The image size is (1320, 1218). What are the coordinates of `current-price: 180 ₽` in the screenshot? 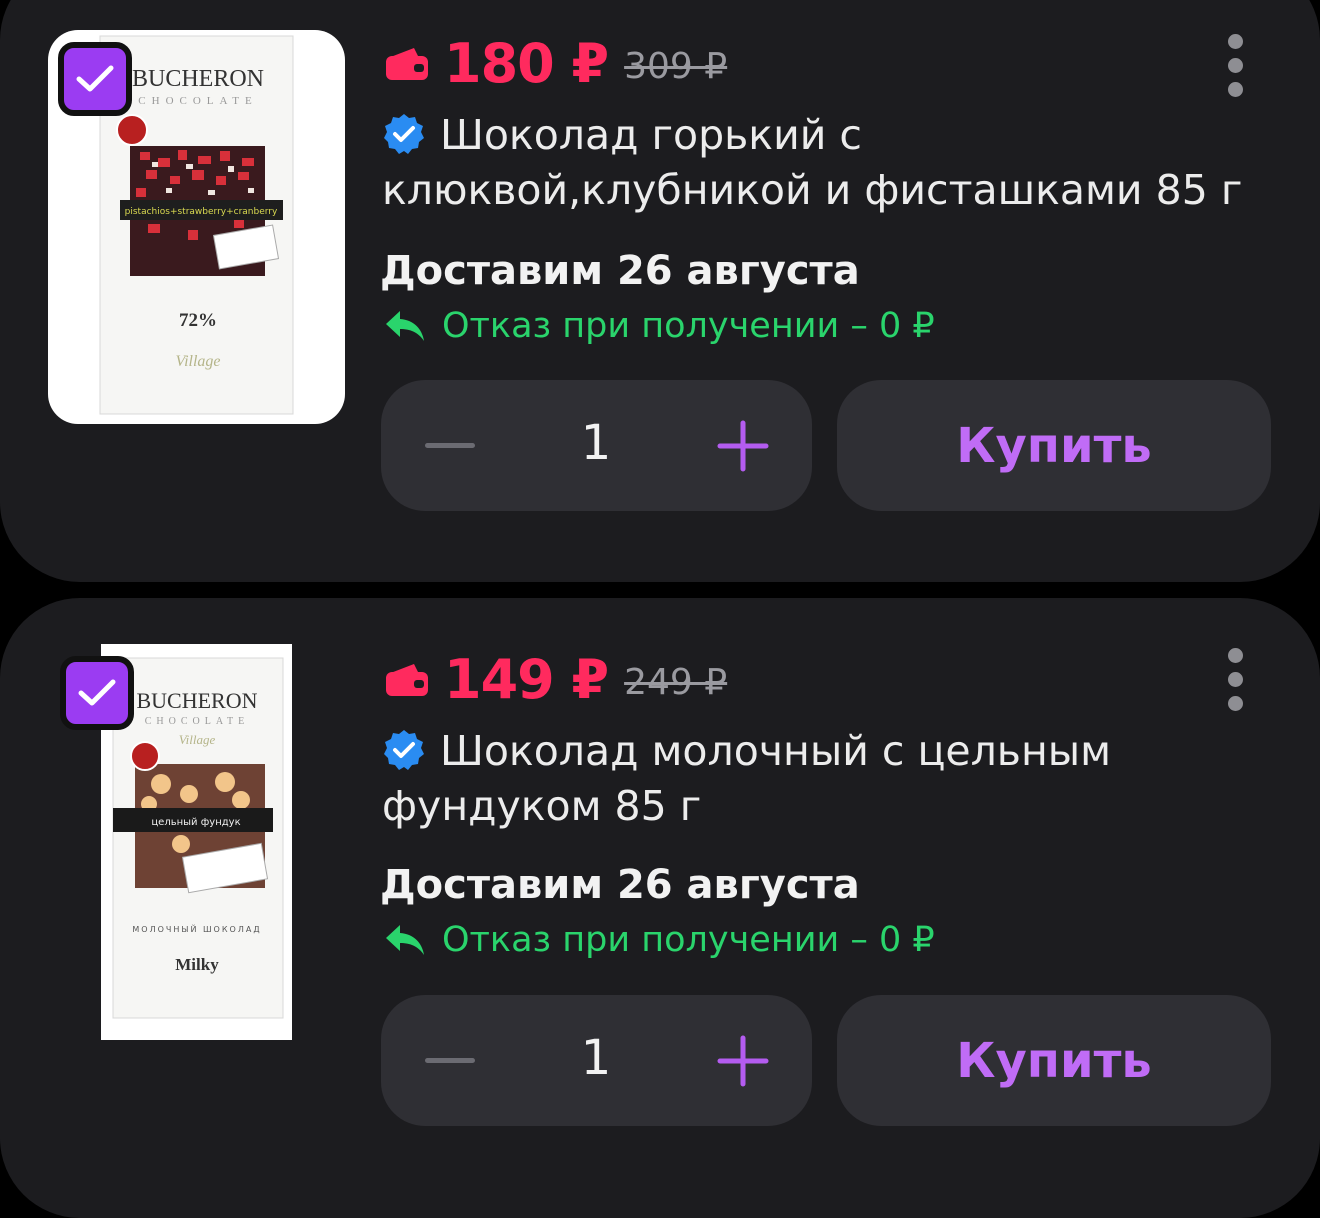 It's located at (526, 63).